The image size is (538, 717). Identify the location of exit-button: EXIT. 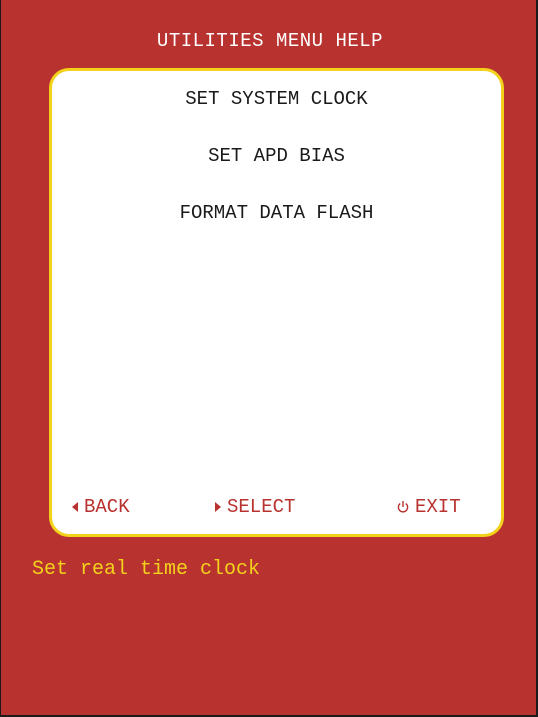
(429, 507).